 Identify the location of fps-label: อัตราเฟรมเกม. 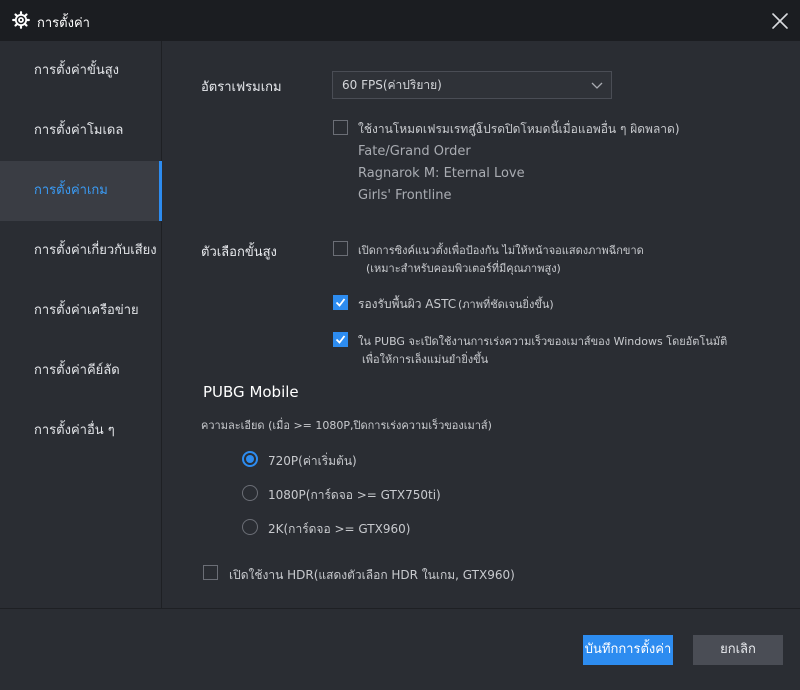
(241, 87).